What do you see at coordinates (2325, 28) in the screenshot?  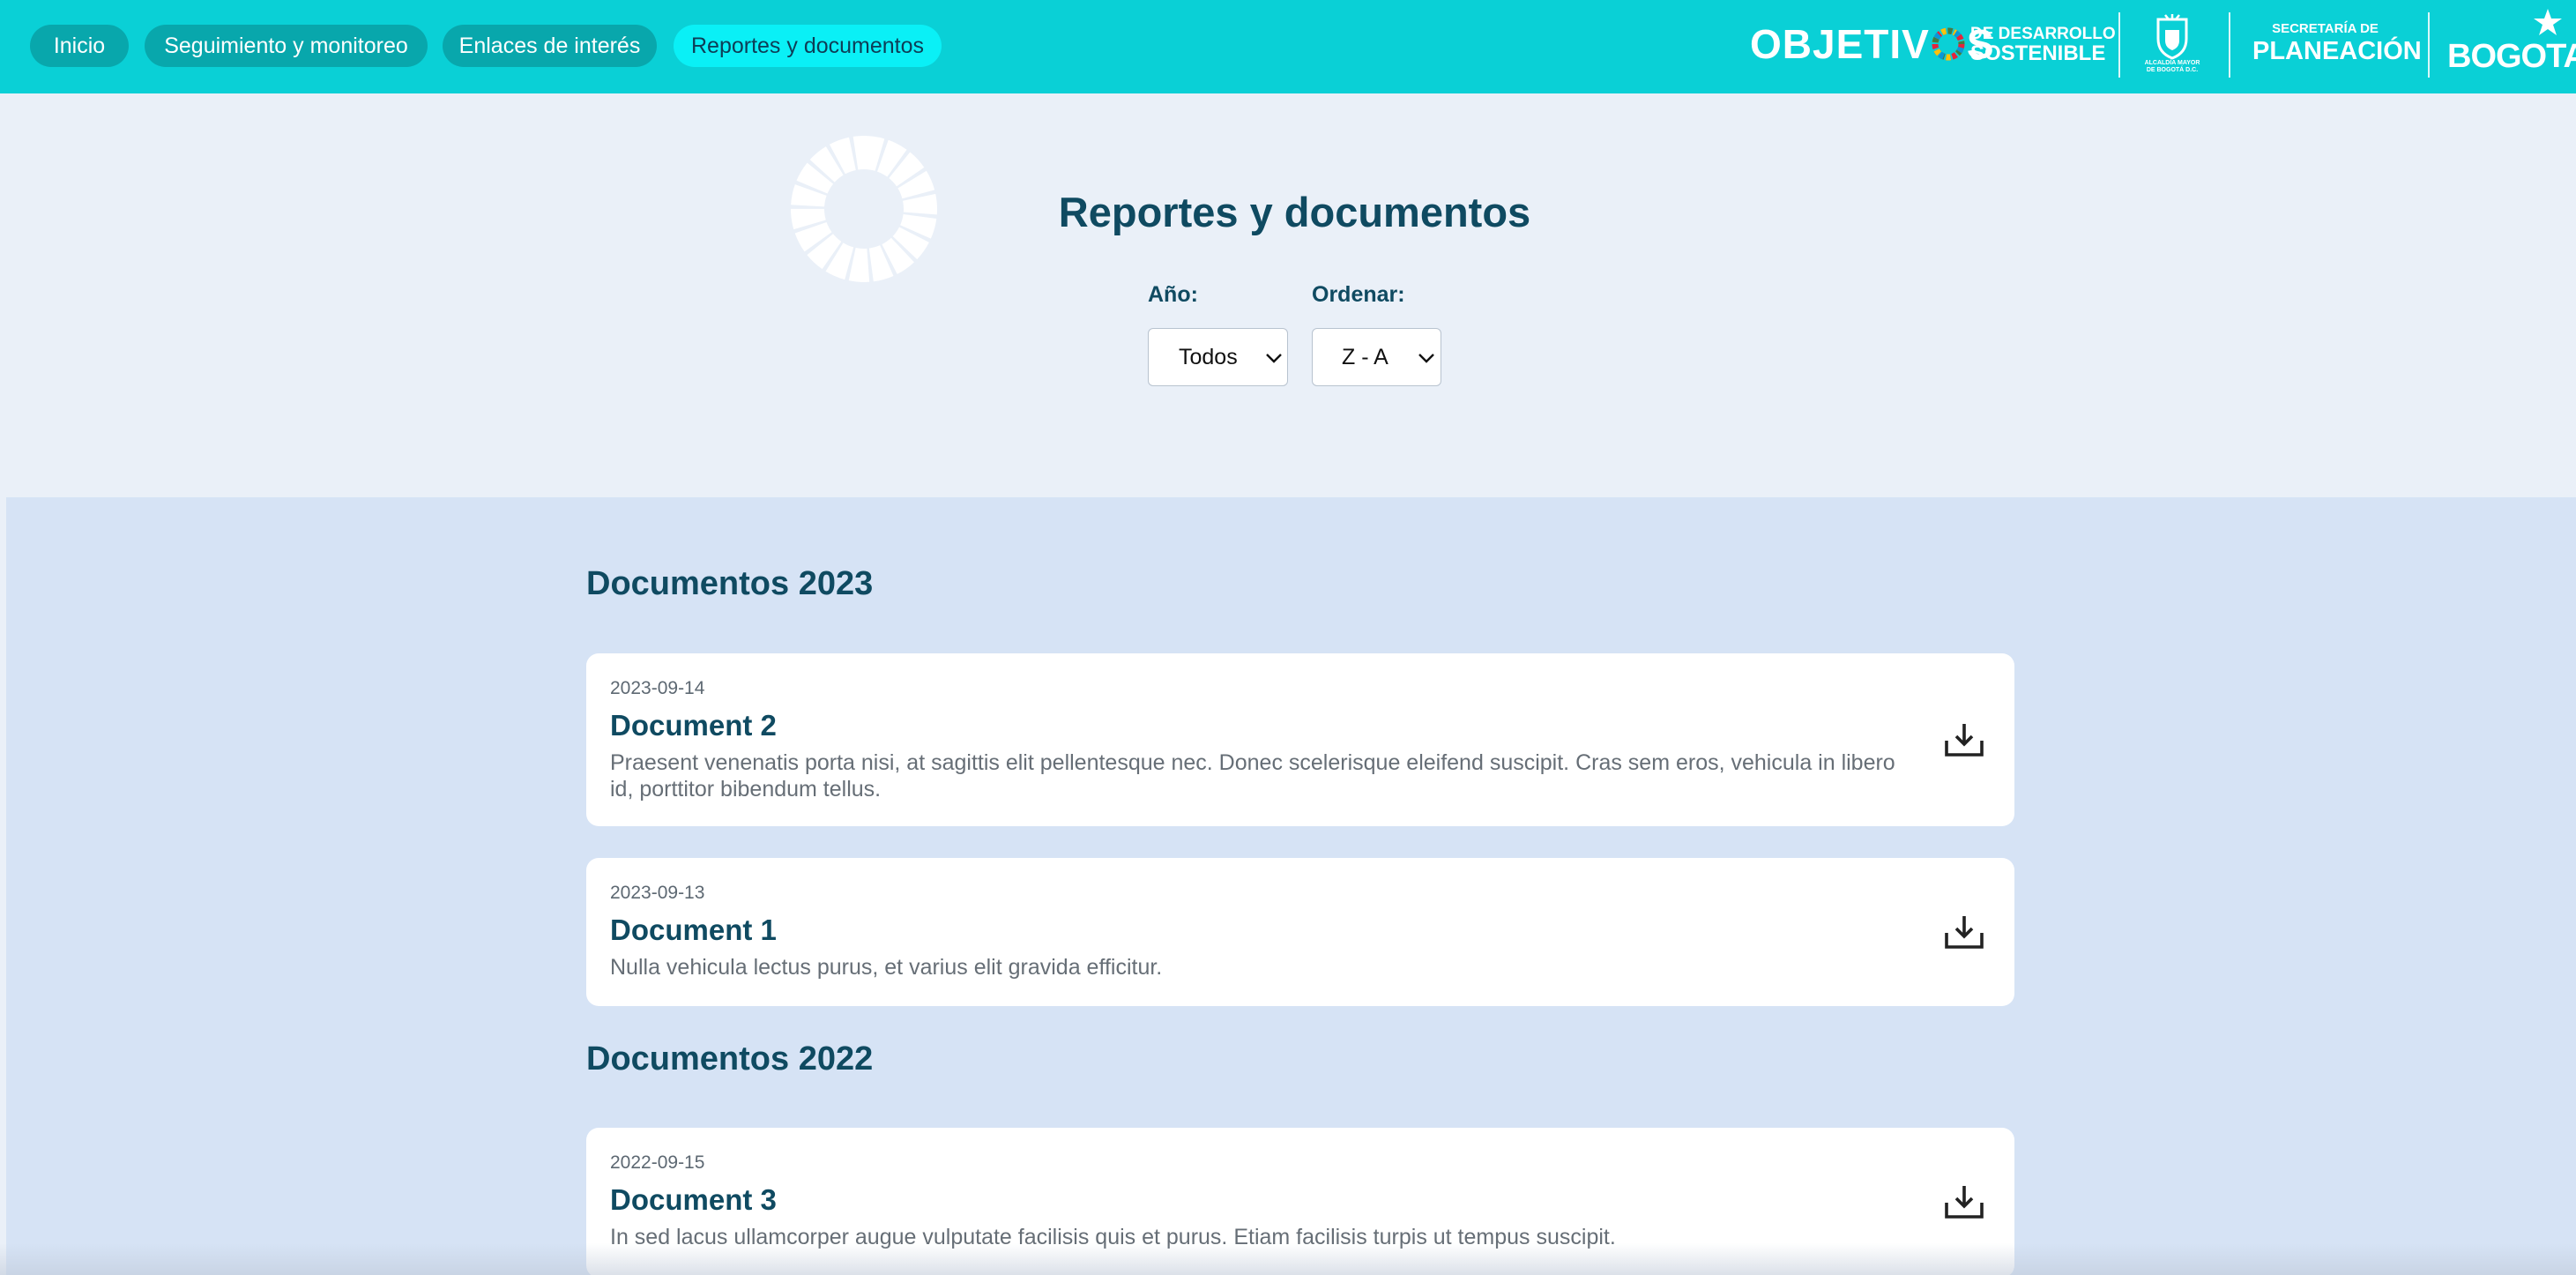 I see `planeacion-logo-line1: SECRETARÍA DE` at bounding box center [2325, 28].